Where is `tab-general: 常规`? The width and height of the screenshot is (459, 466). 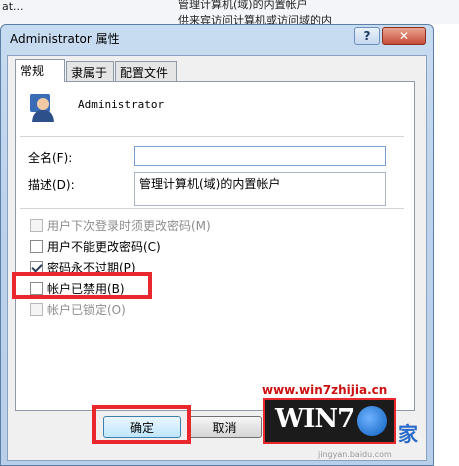 tab-general: 常规 is located at coordinates (40, 70).